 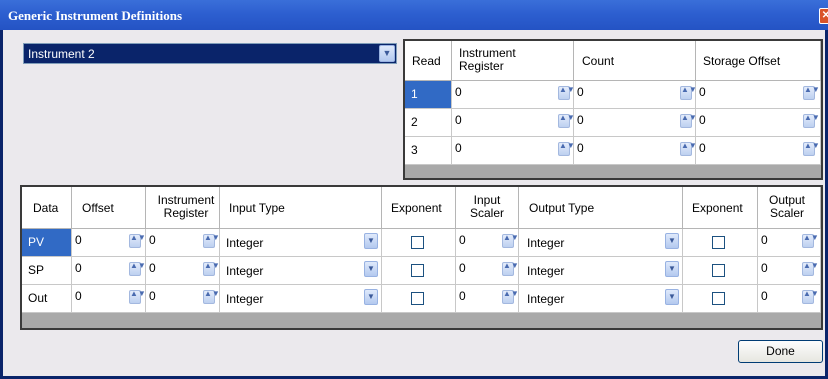 I want to click on read-table-header-count: Count, so click(x=635, y=61).